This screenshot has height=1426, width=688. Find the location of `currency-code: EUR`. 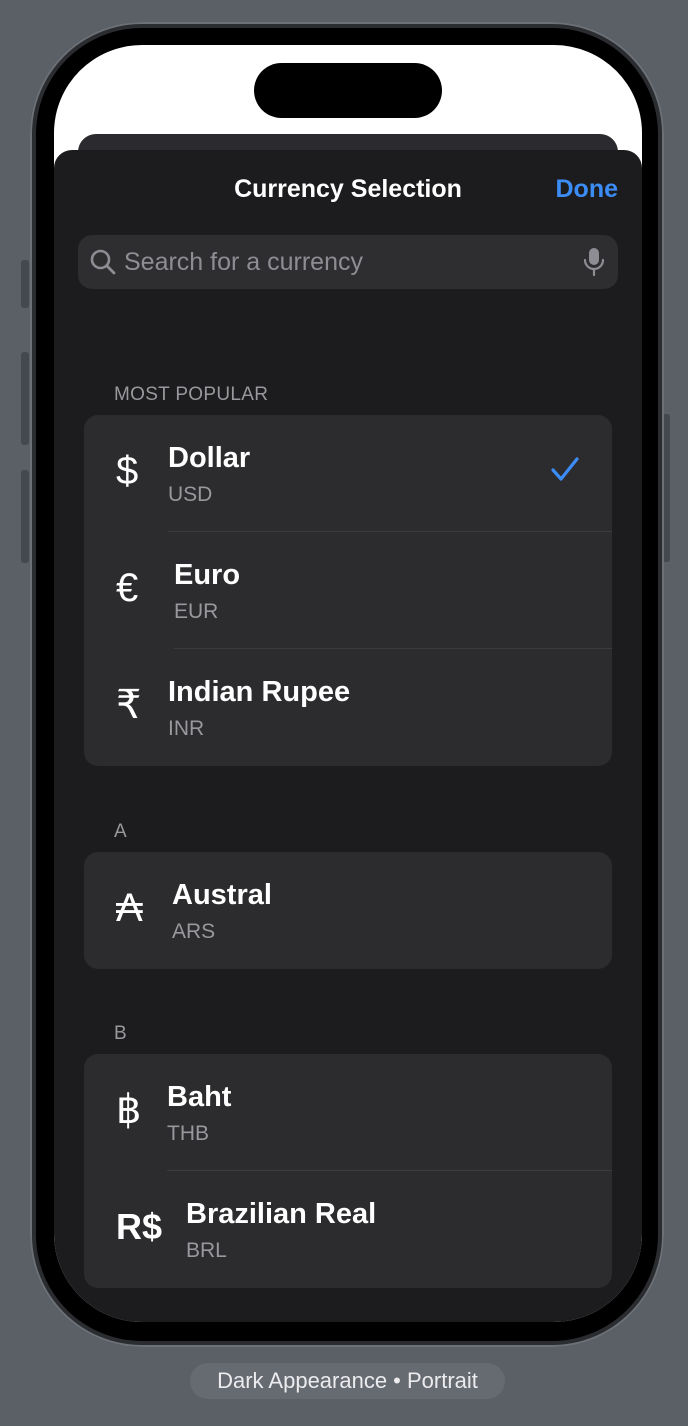

currency-code: EUR is located at coordinates (196, 611).